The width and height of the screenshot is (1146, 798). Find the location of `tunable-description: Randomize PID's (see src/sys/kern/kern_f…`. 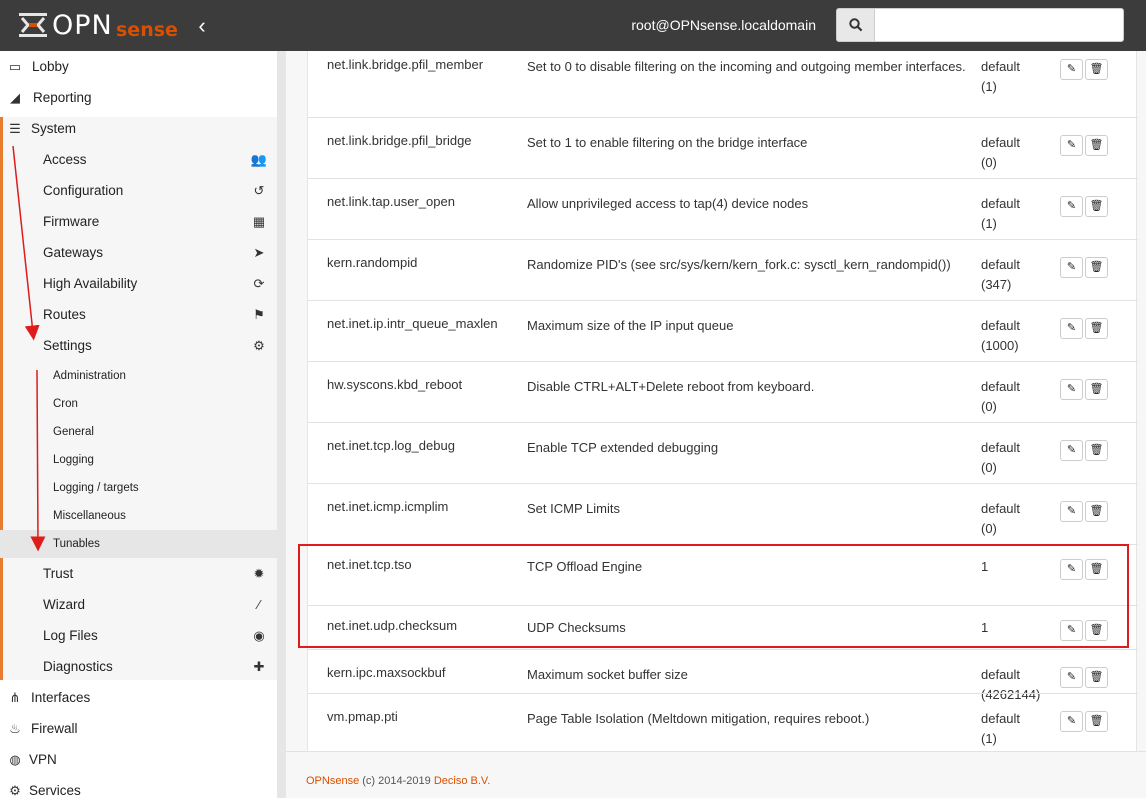

tunable-description: Randomize PID's (see src/sys/kern/kern_f… is located at coordinates (739, 264).